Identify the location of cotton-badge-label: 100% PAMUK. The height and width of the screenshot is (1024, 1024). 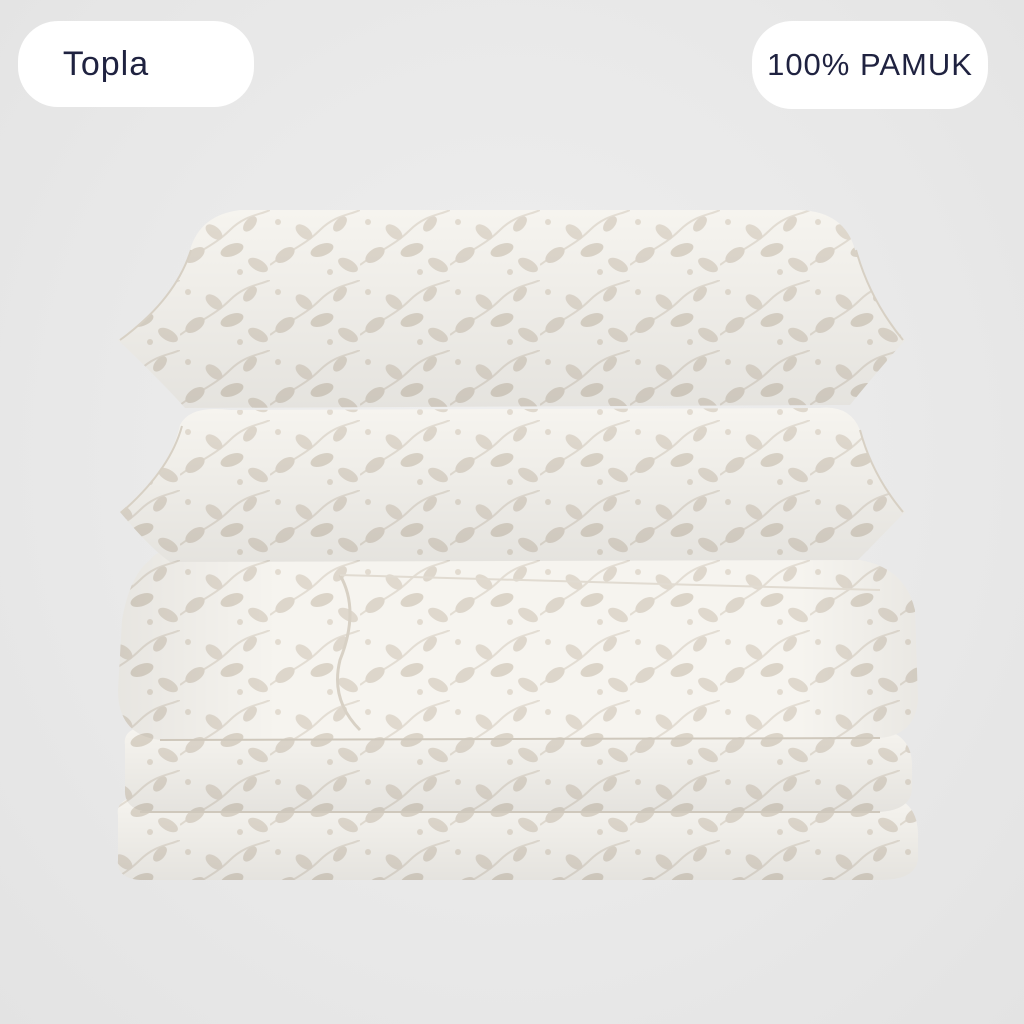
(870, 64).